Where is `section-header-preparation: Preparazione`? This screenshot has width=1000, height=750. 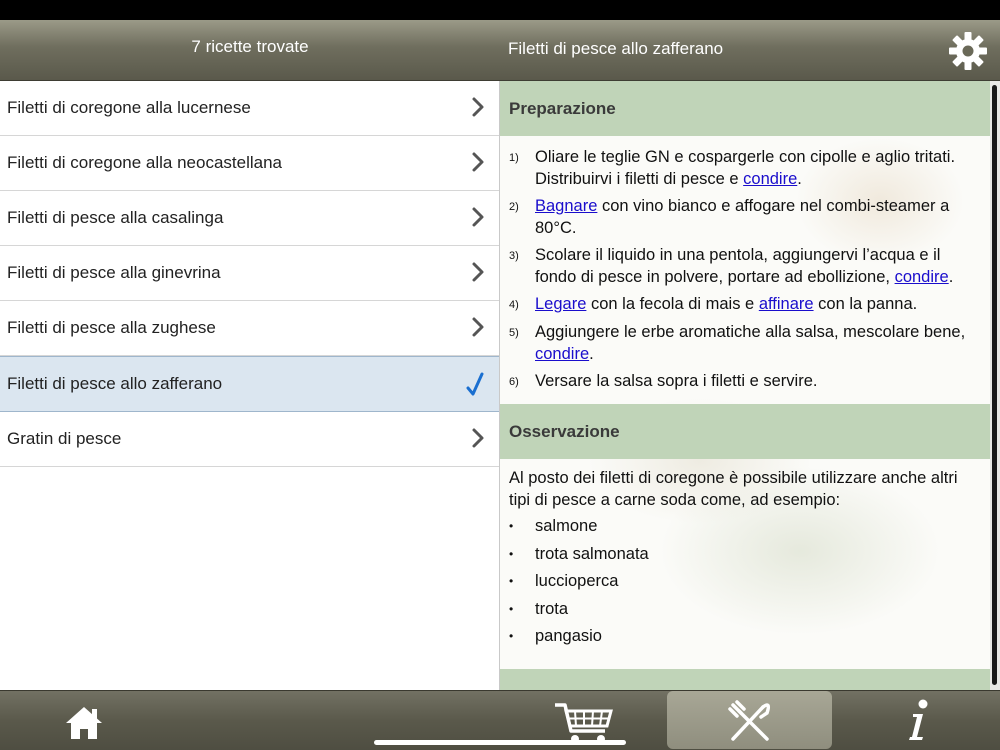
section-header-preparation: Preparazione is located at coordinates (745, 108).